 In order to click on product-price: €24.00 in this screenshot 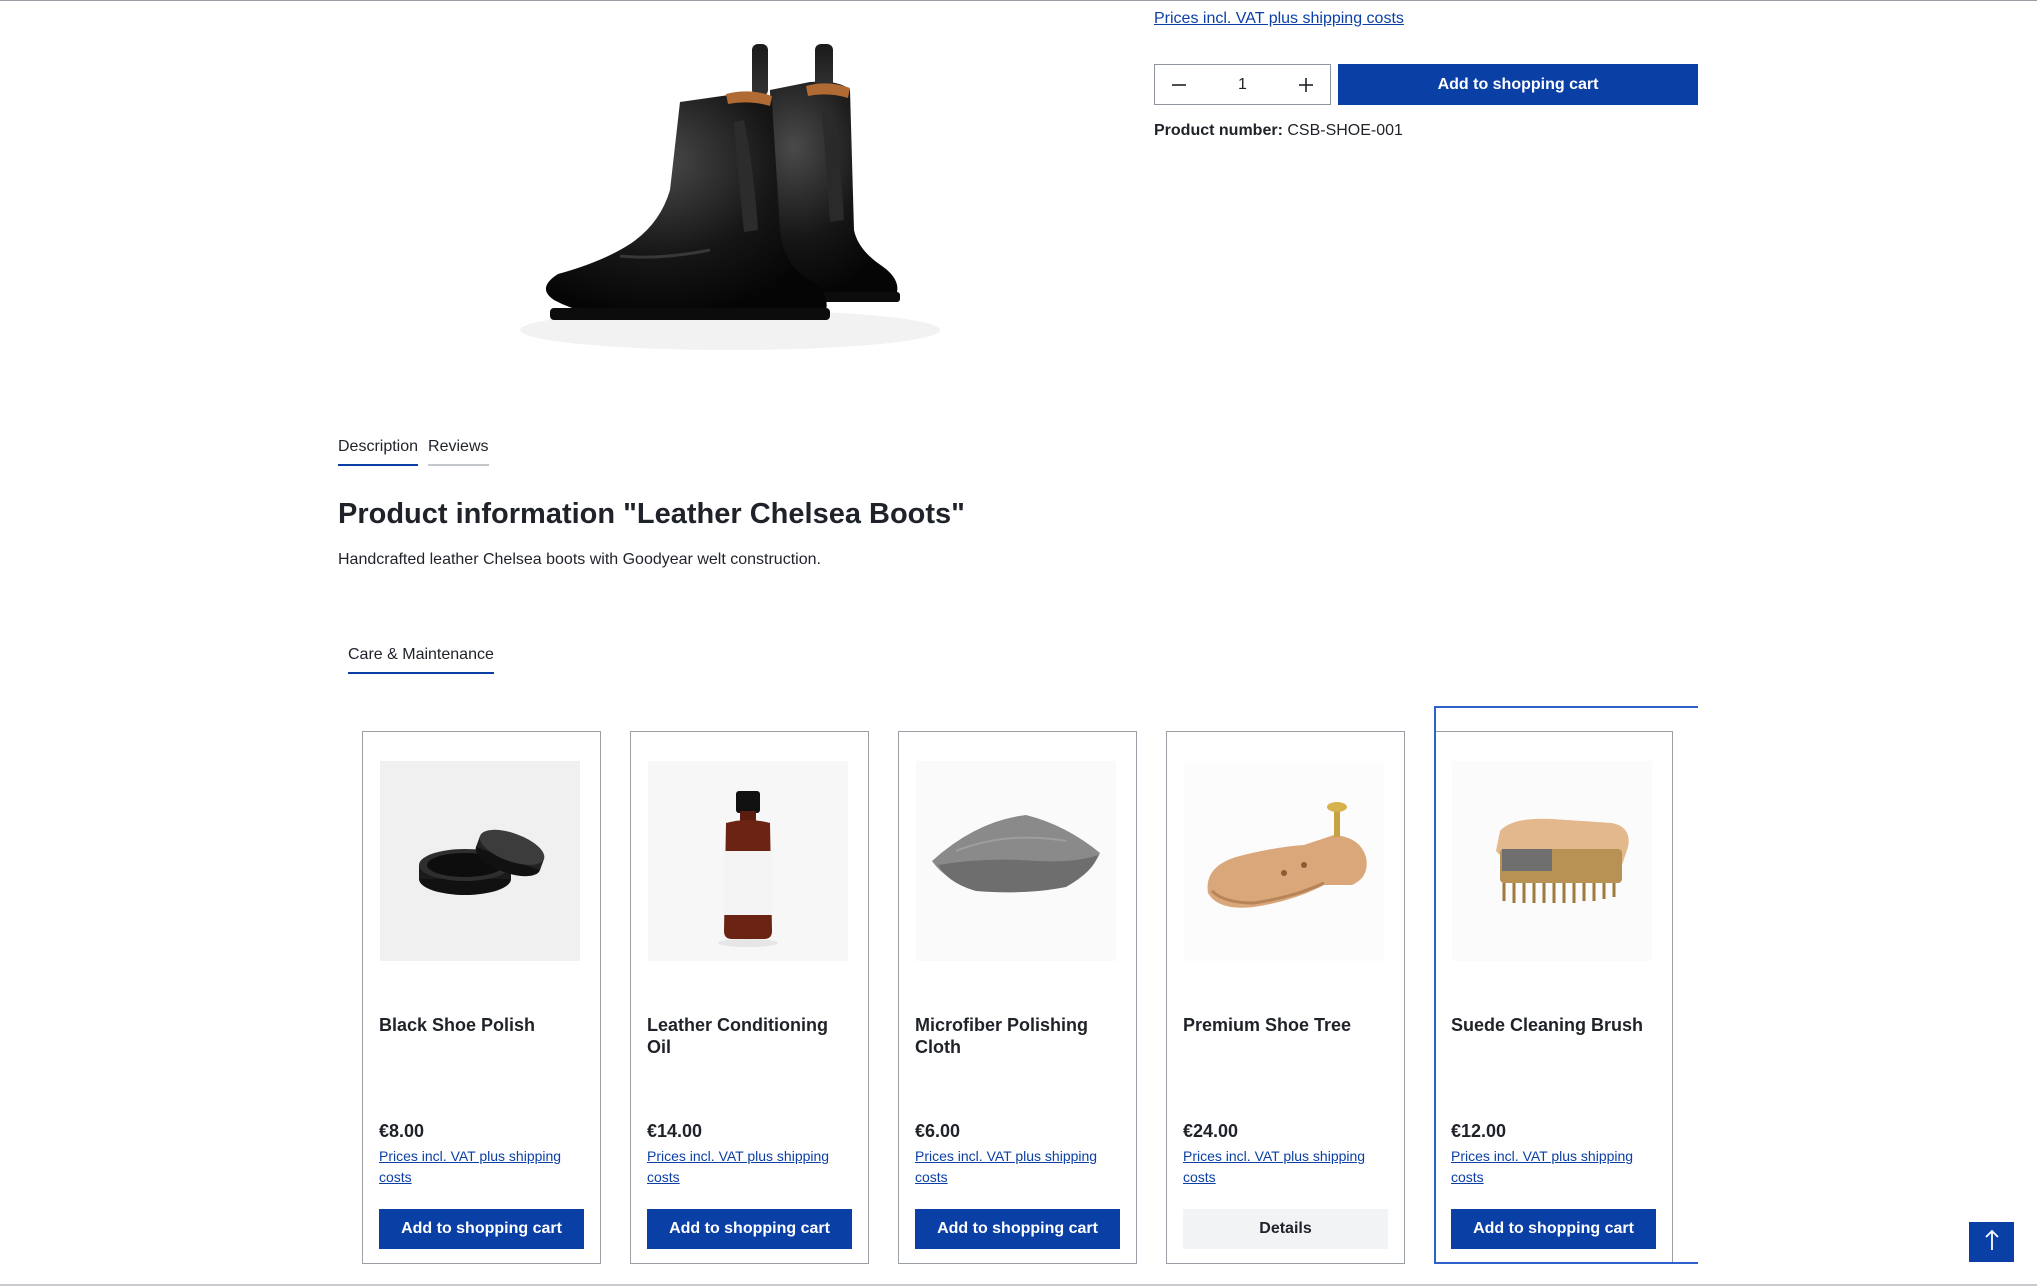, I will do `click(1211, 1131)`.